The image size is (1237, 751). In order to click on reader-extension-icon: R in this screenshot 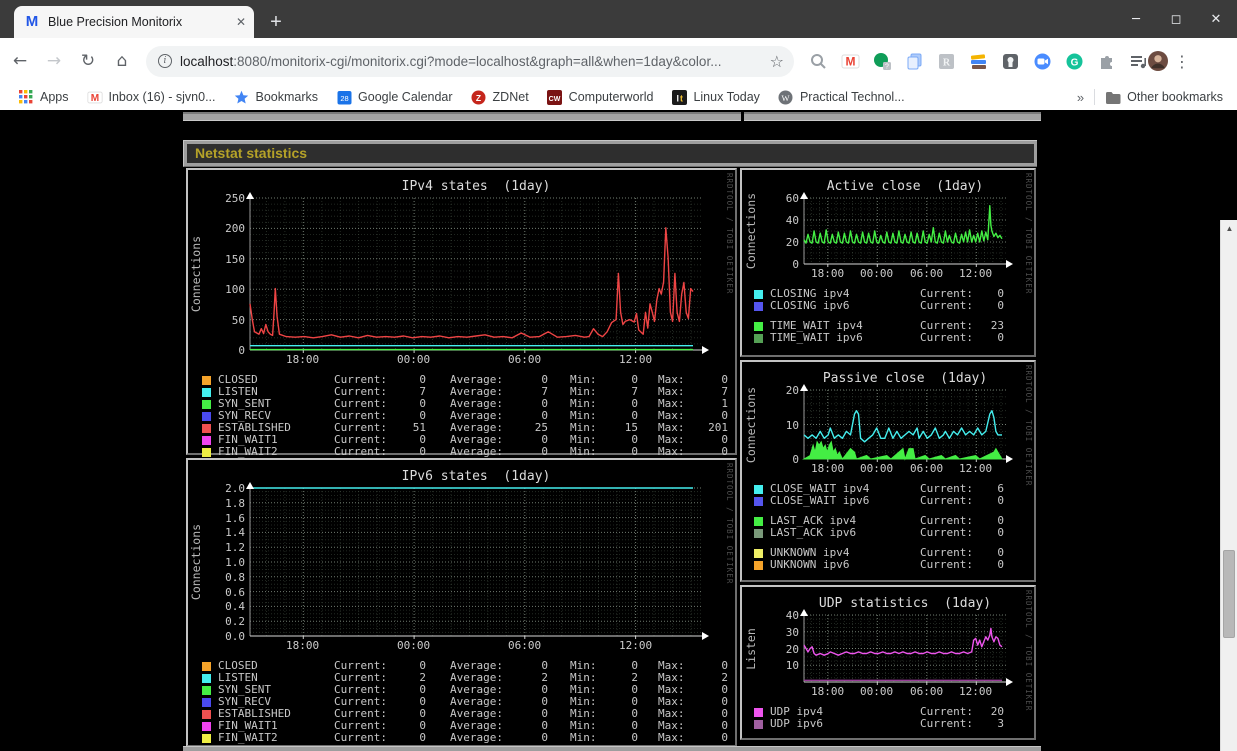, I will do `click(946, 61)`.